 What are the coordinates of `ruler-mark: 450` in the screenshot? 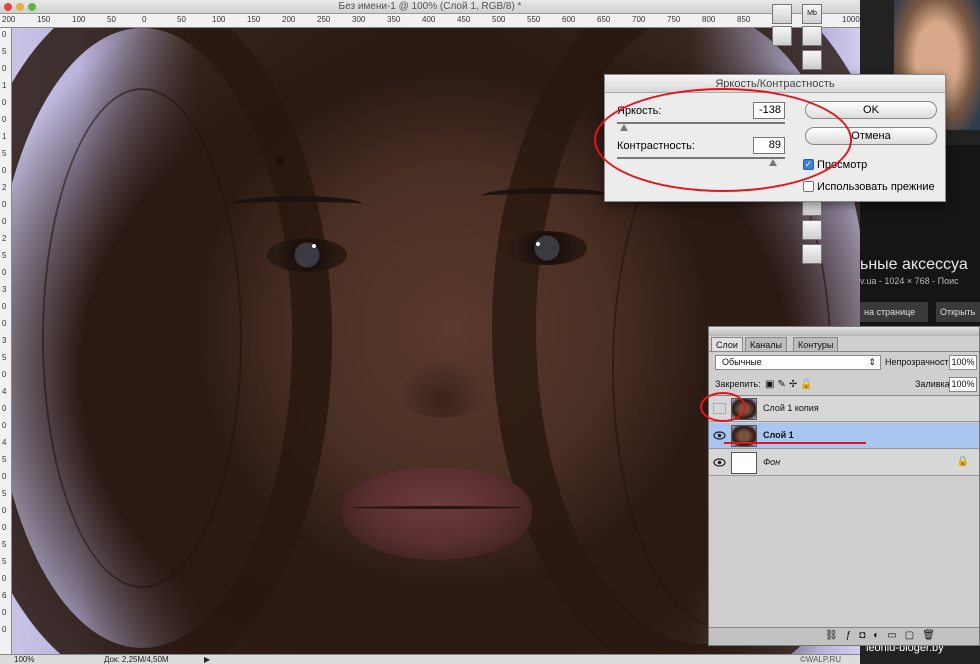 It's located at (464, 19).